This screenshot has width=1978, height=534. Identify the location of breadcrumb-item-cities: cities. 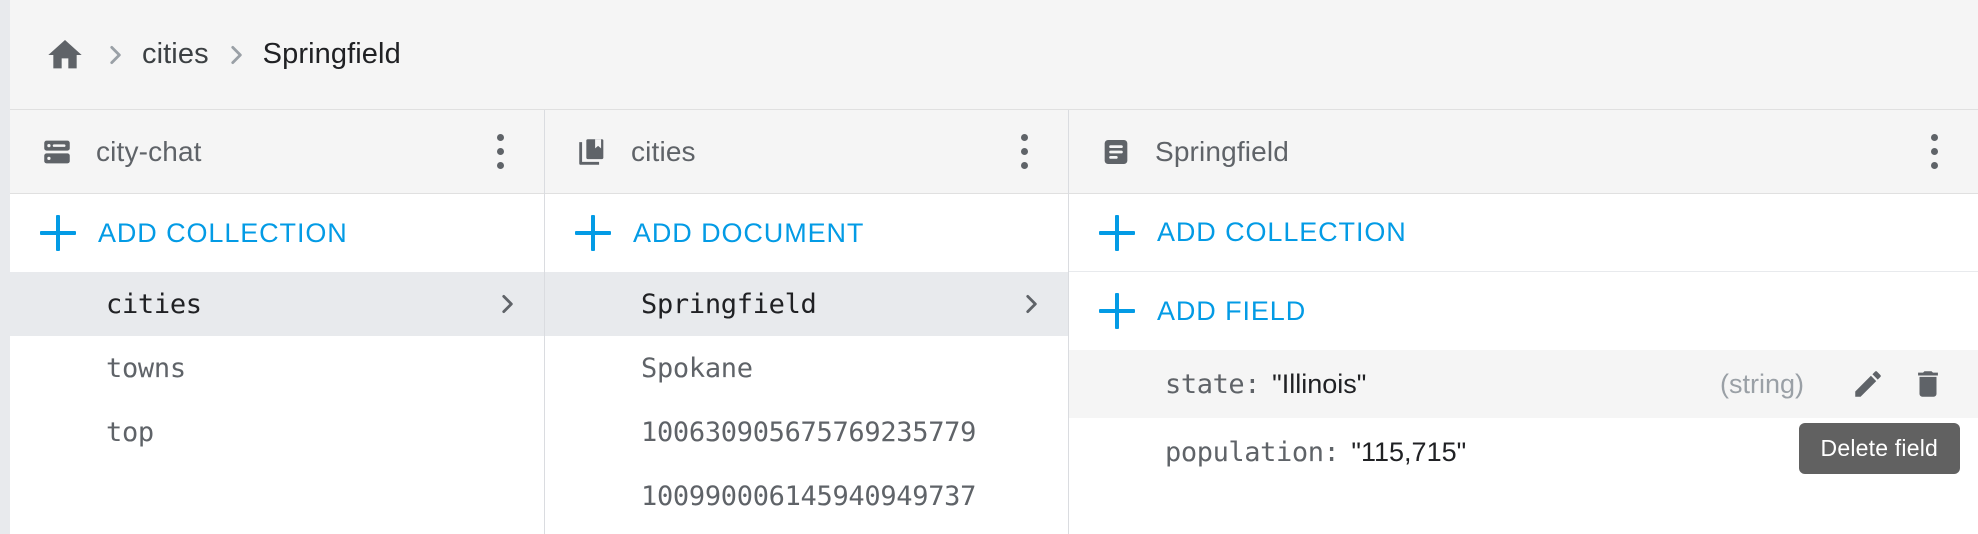
(175, 54).